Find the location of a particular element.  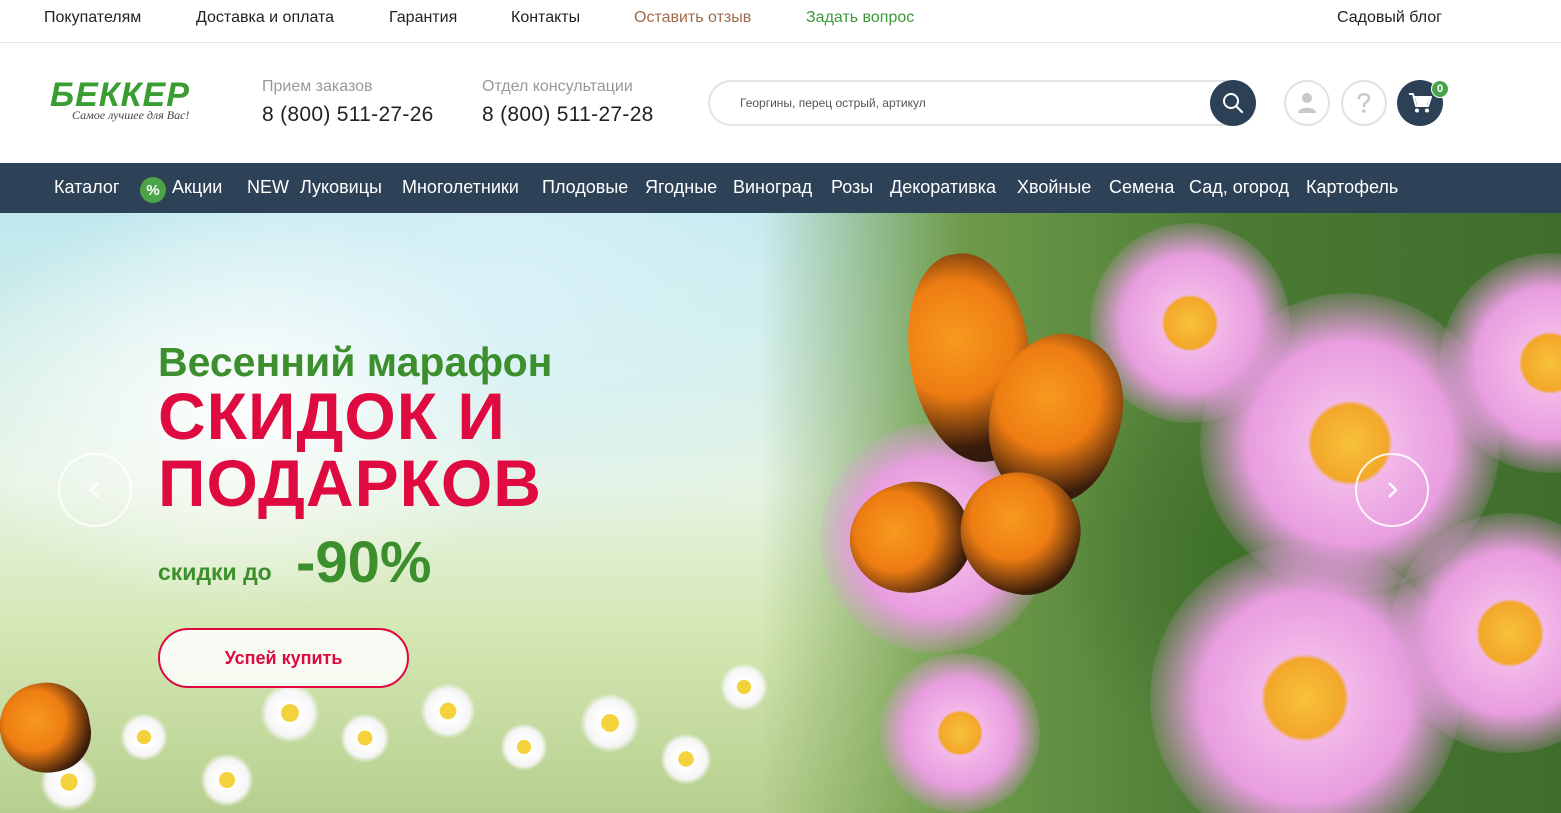

nav-decorative: Декоративка is located at coordinates (943, 187).